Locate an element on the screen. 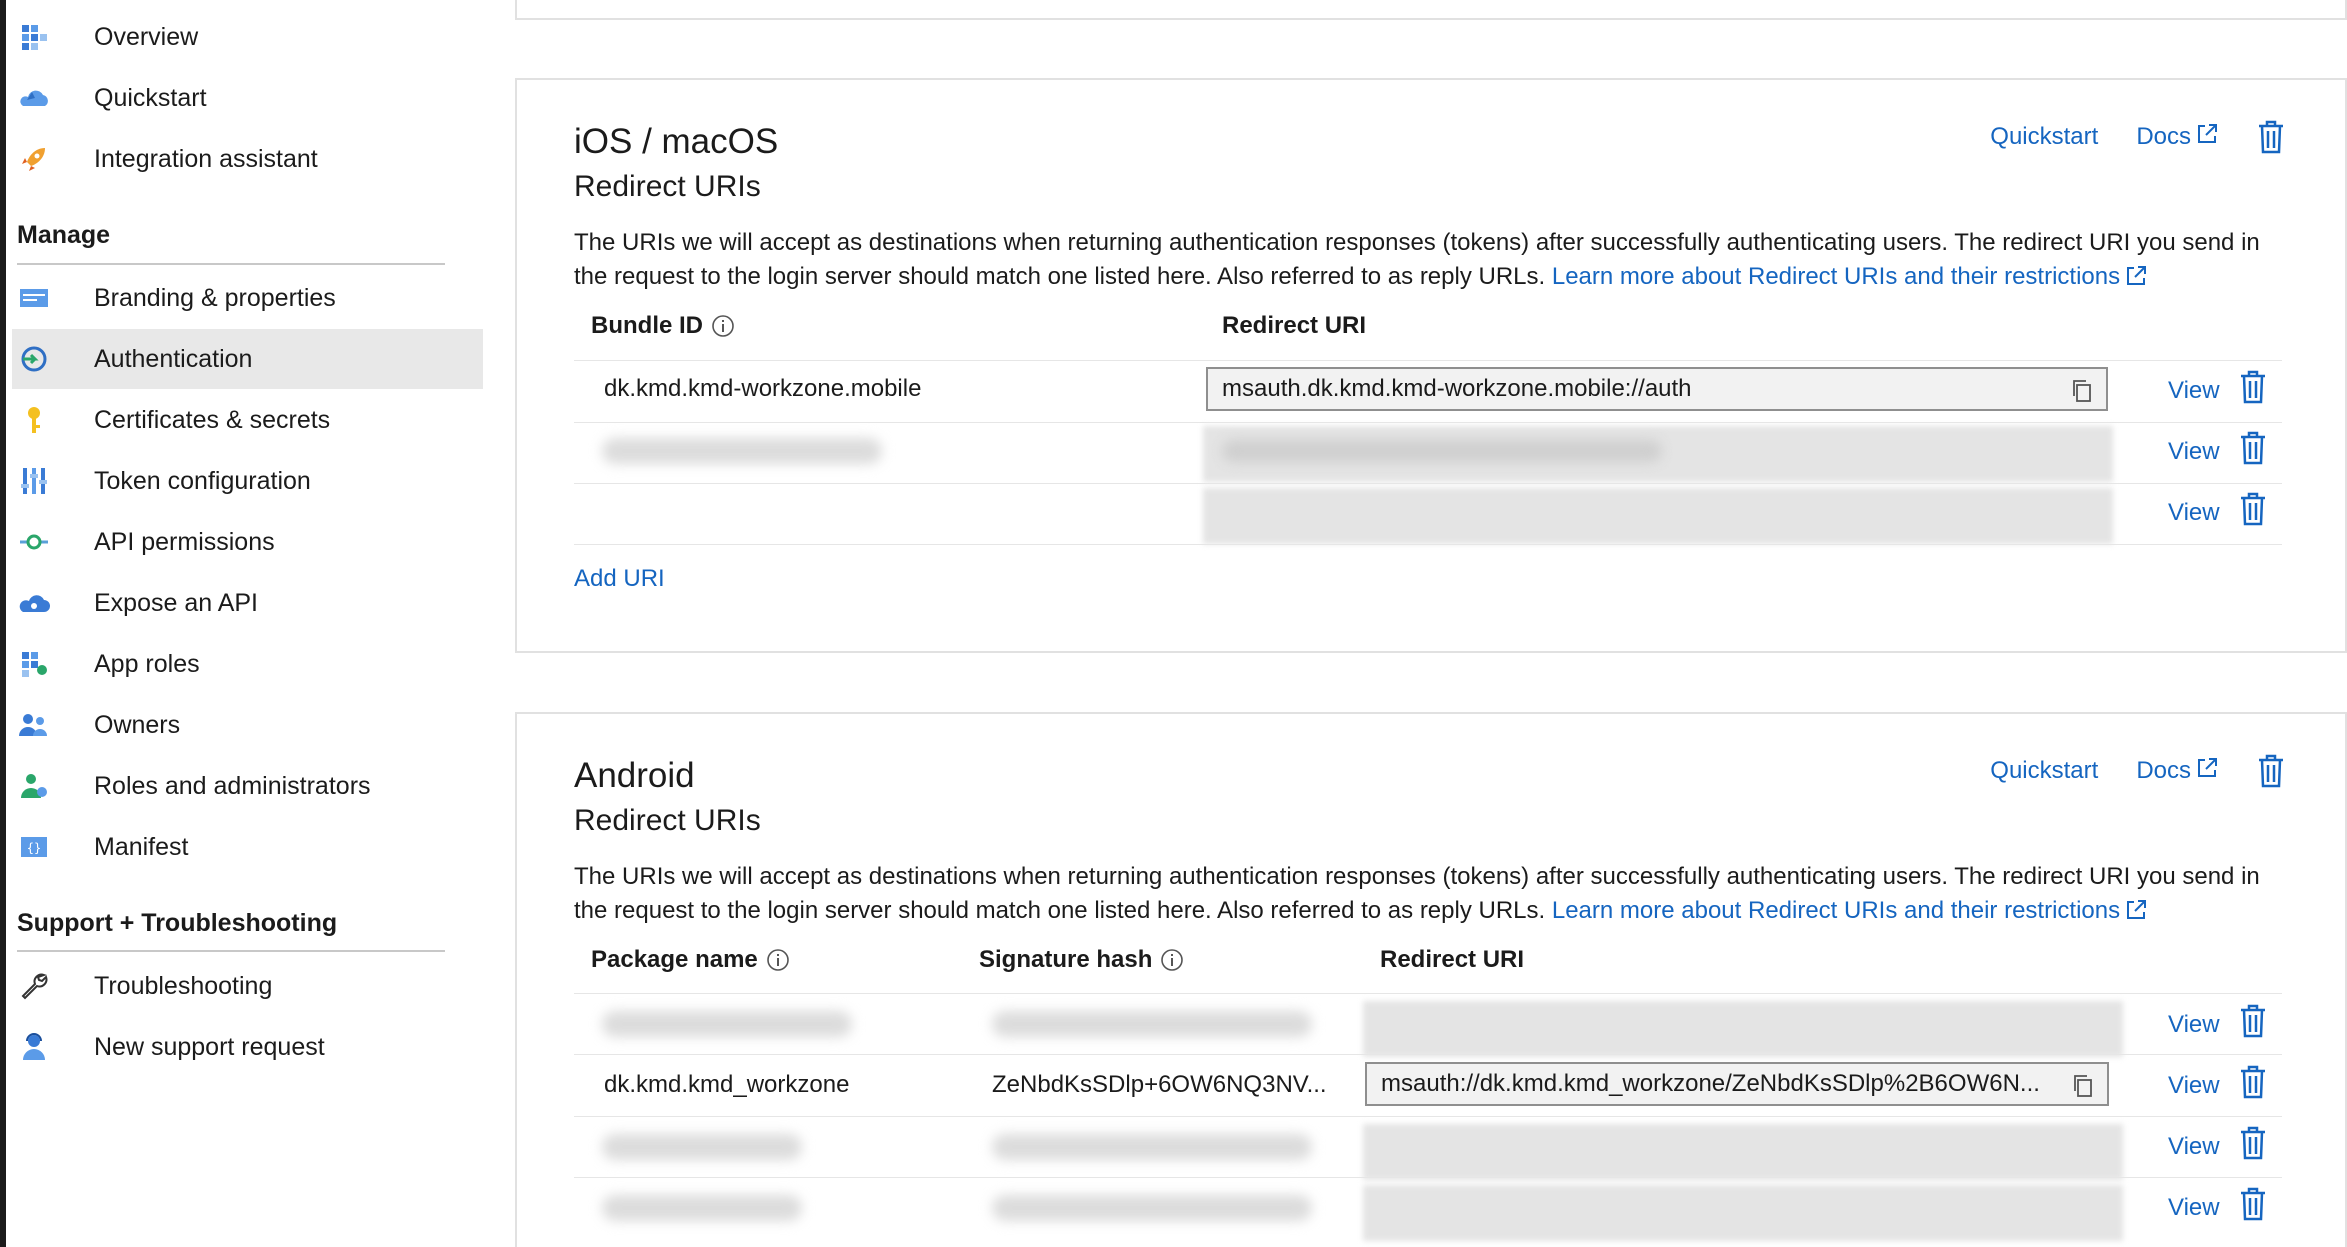 The height and width of the screenshot is (1247, 2347). android-header-actions: Quickstart Docs is located at coordinates (2137, 771).